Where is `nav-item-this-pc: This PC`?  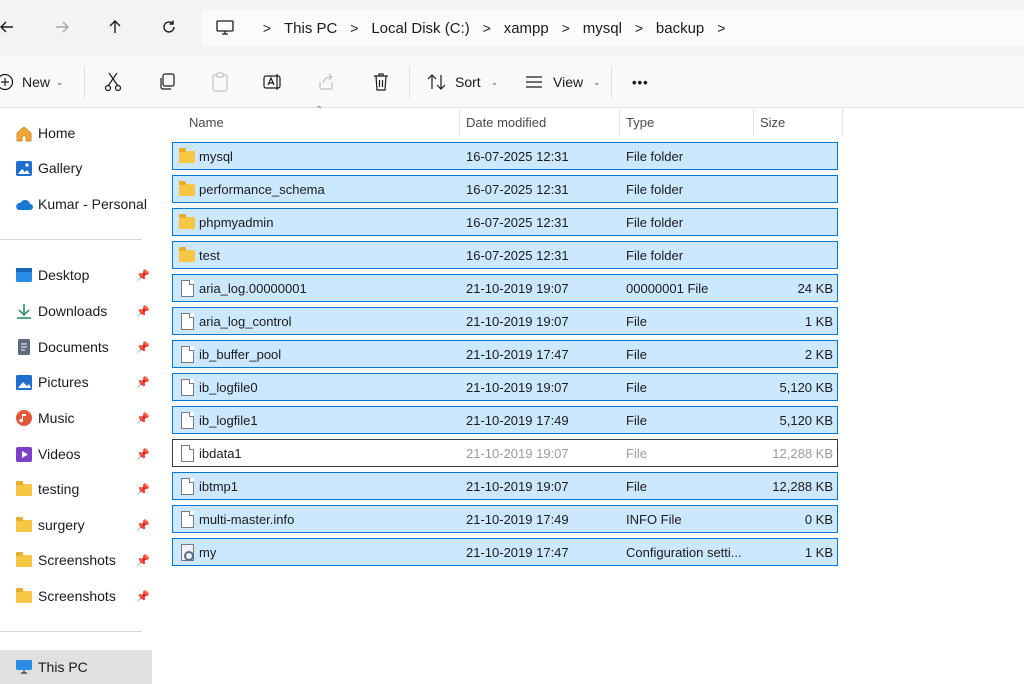
nav-item-this-pc: This PC is located at coordinates (84, 667).